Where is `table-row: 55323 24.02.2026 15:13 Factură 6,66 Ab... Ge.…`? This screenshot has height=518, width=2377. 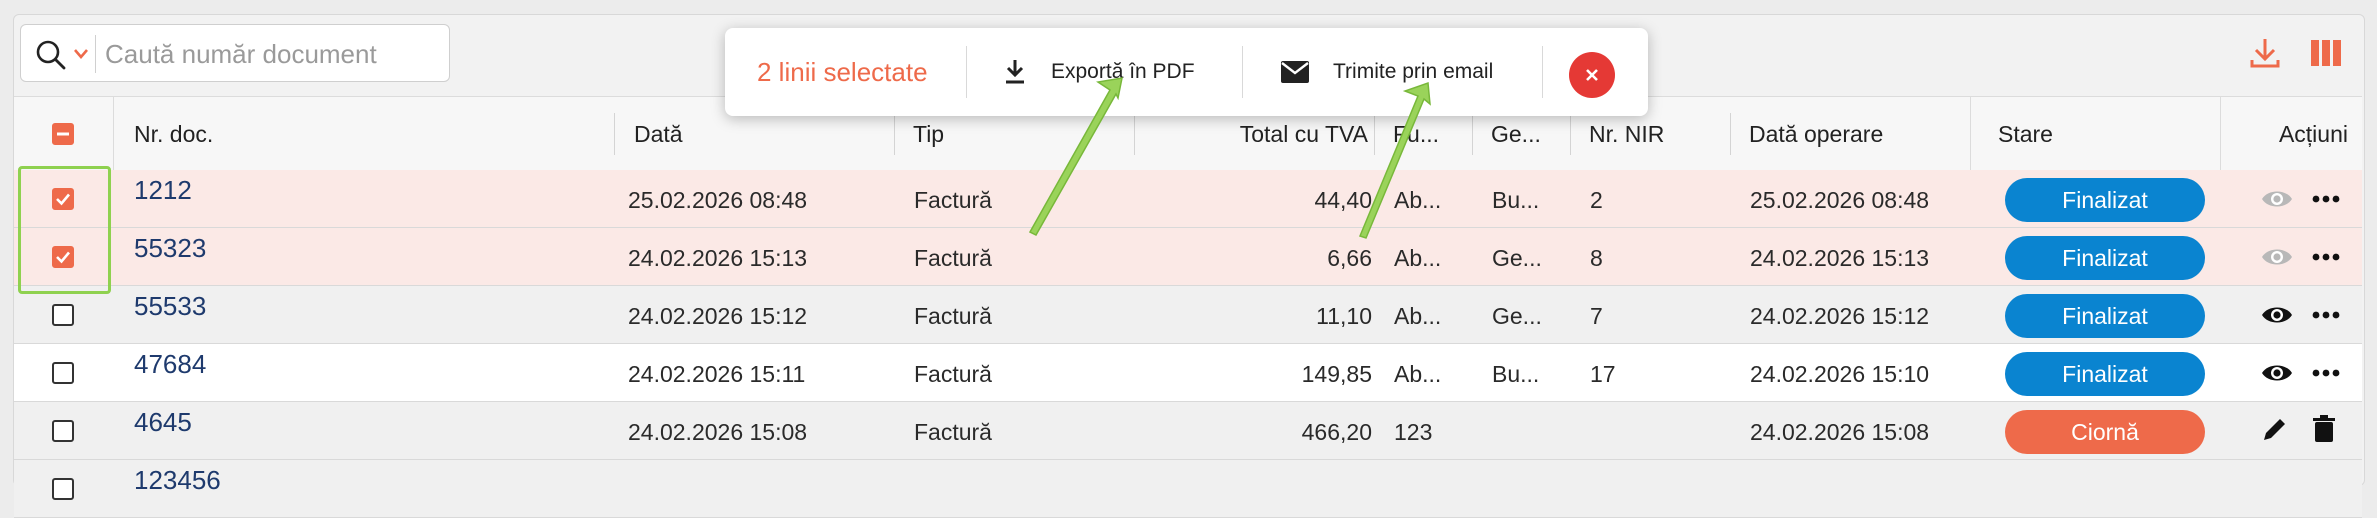
table-row: 55323 24.02.2026 15:13 Factură 6,66 Ab... Ge.… is located at coordinates (1188, 257).